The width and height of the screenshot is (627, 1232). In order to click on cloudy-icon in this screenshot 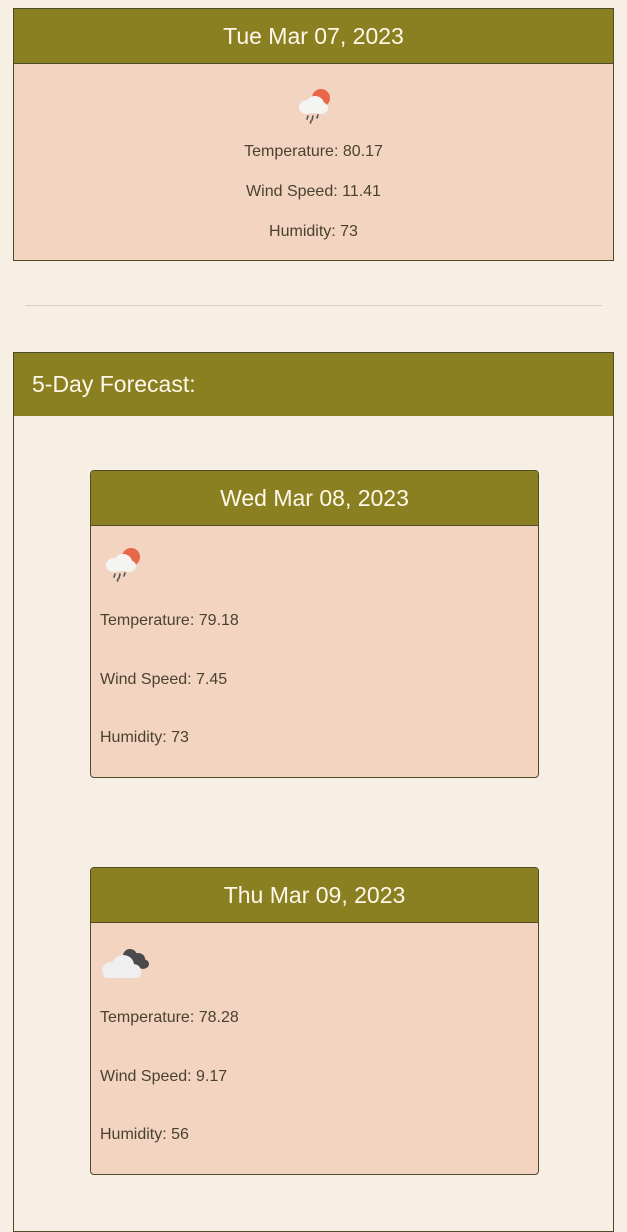, I will do `click(126, 963)`.